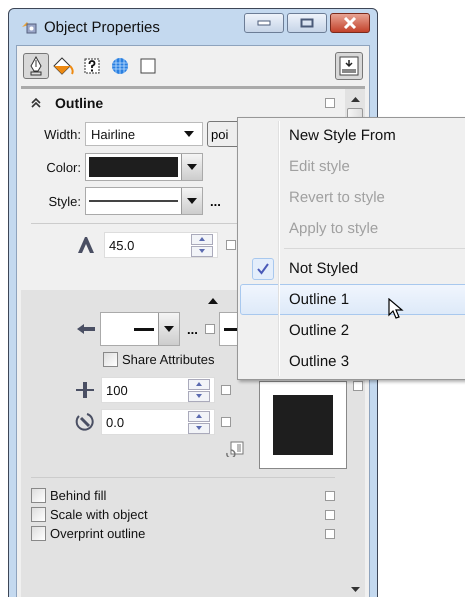  Describe the element at coordinates (158, 390) in the screenshot. I see `stretch-field: 100` at that location.